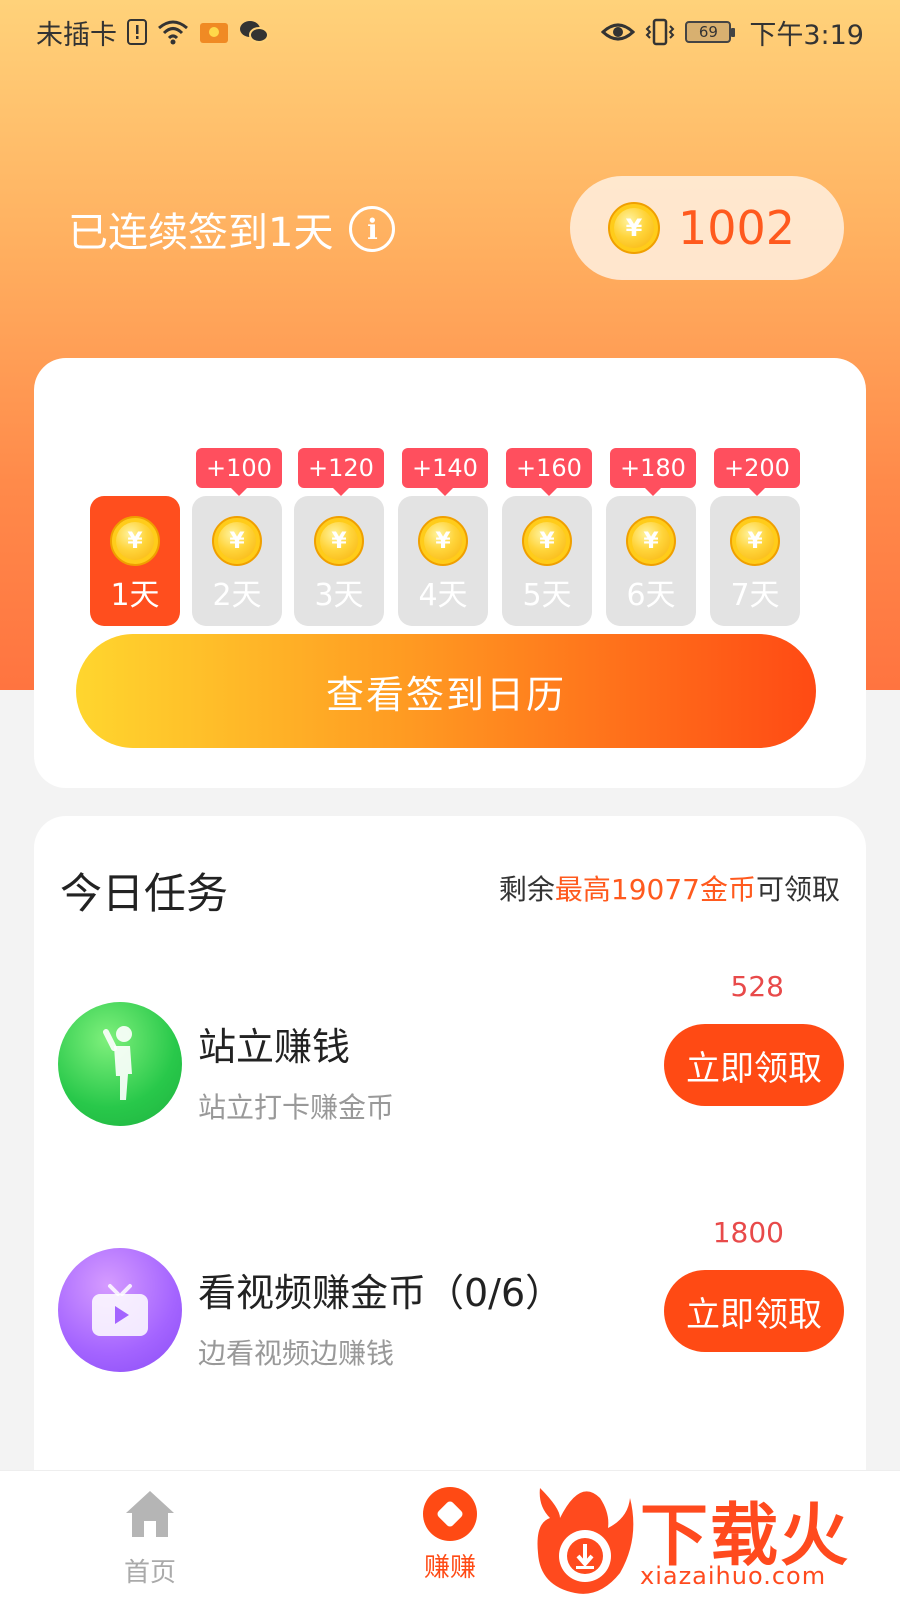 The image size is (900, 1600). I want to click on tasks-remaining: 剩余最高19077金币可领取, so click(669, 888).